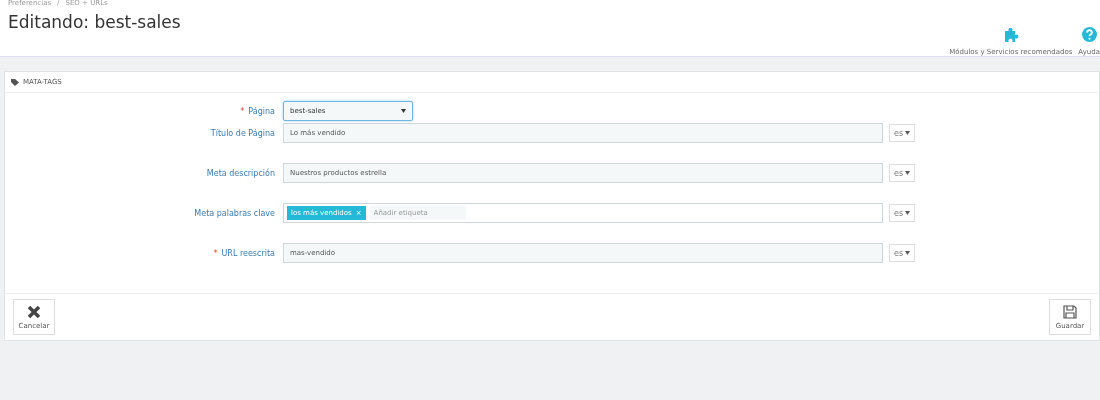 The image size is (1100, 400). What do you see at coordinates (234, 213) in the screenshot?
I see `field-label: Meta palabras clave` at bounding box center [234, 213].